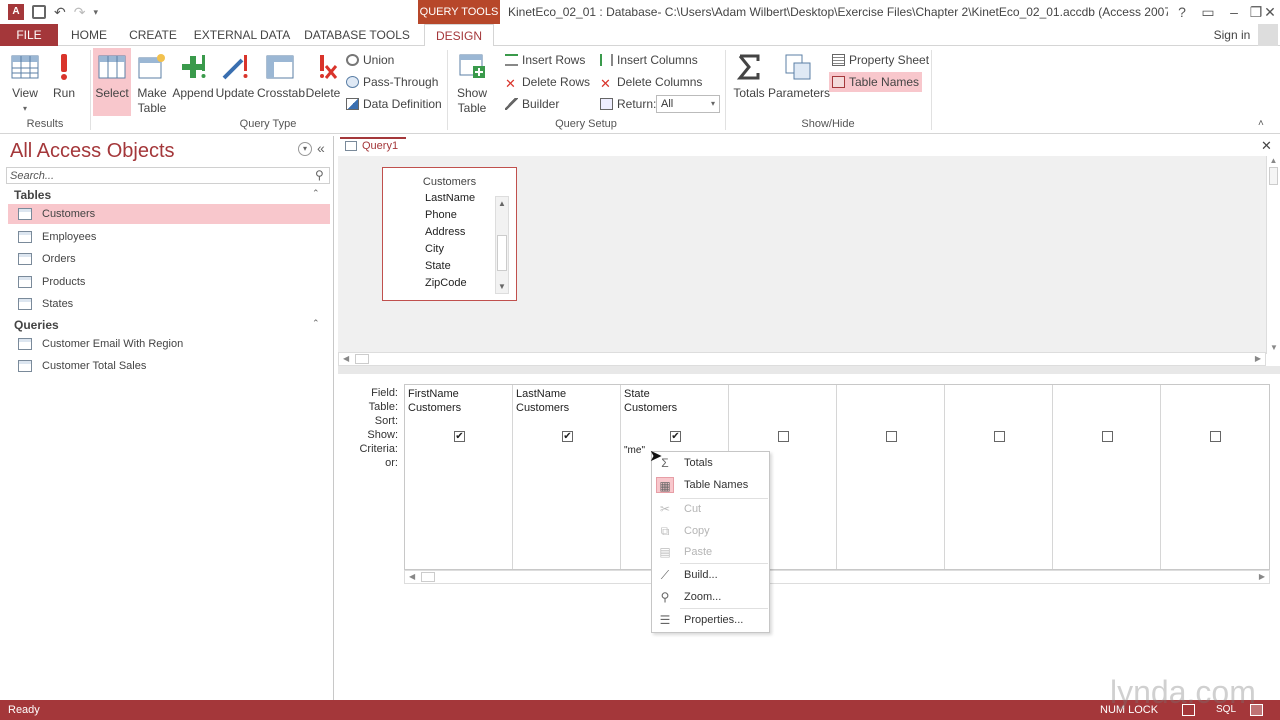  I want to click on table-pane-vertical-scrollbar: ▲ ▼, so click(1273, 255).